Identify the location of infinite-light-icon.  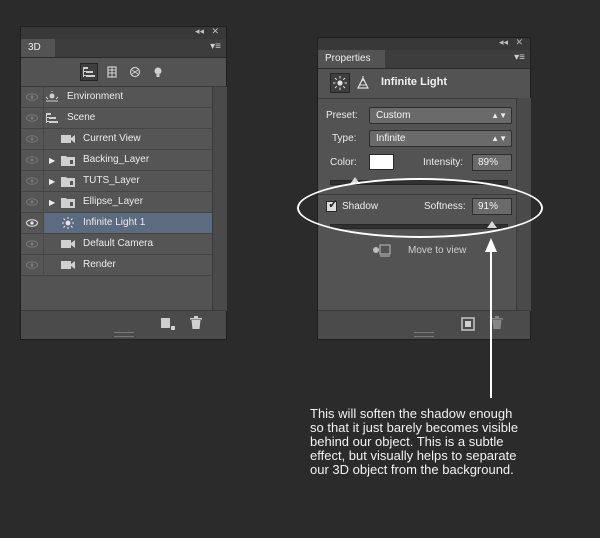
(68, 223).